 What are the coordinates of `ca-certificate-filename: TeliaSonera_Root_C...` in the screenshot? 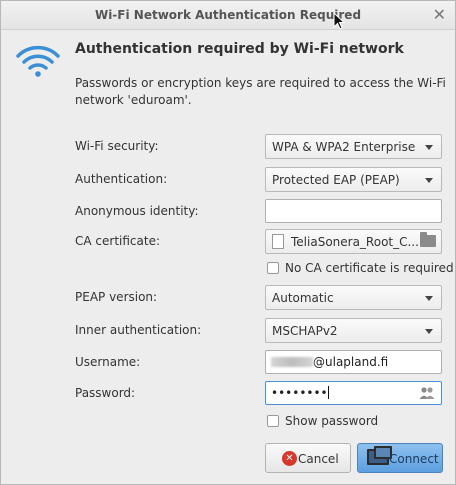 It's located at (355, 242).